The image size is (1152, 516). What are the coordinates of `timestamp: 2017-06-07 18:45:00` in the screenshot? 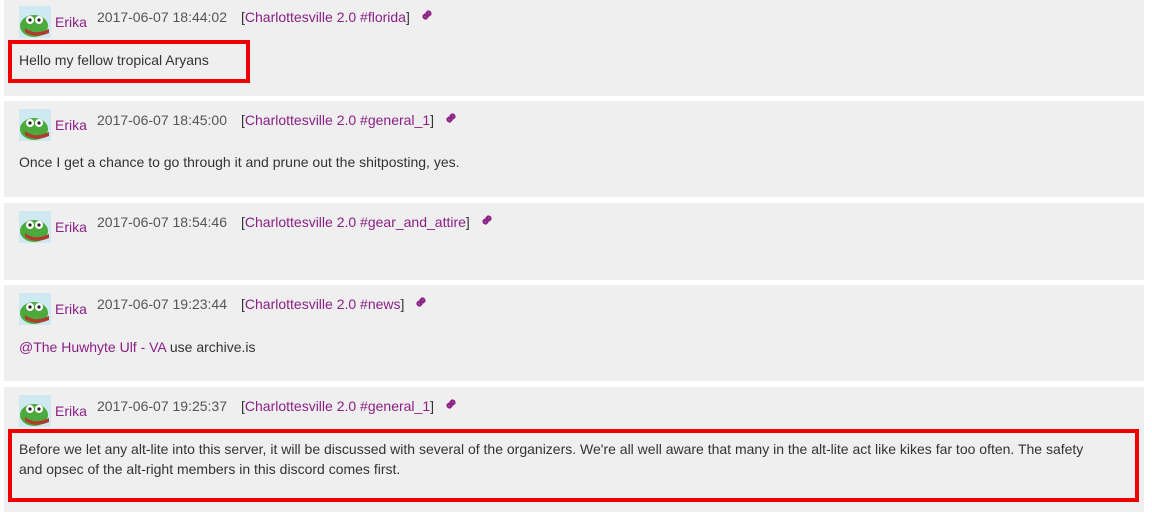 It's located at (162, 120).